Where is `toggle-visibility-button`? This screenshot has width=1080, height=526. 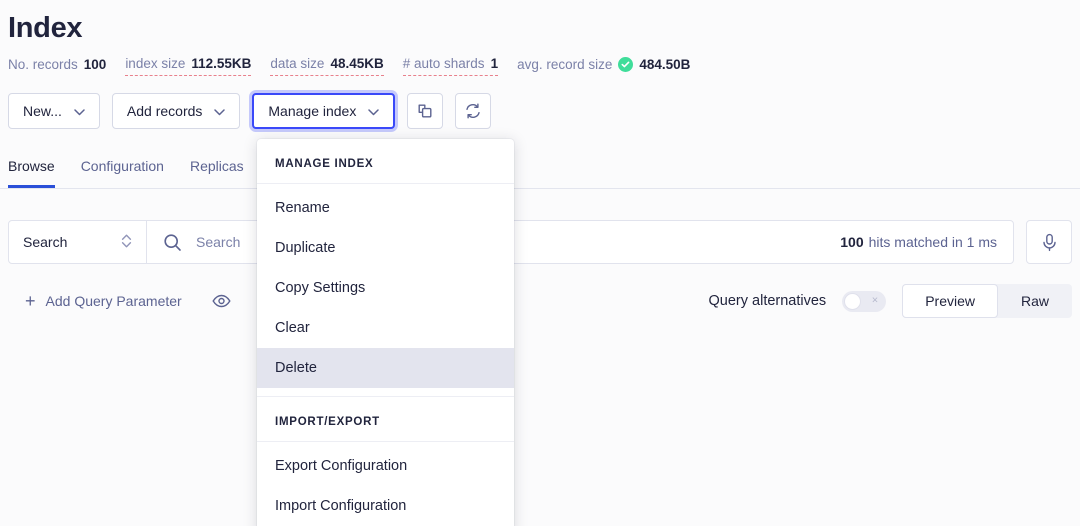 toggle-visibility-button is located at coordinates (221, 301).